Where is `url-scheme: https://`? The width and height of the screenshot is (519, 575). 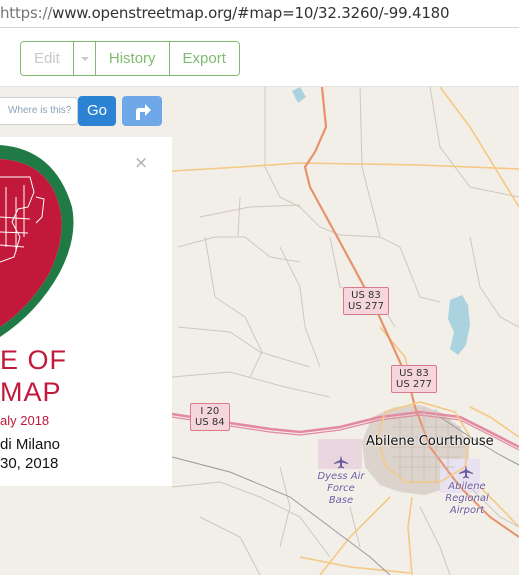 url-scheme: https:// is located at coordinates (26, 13).